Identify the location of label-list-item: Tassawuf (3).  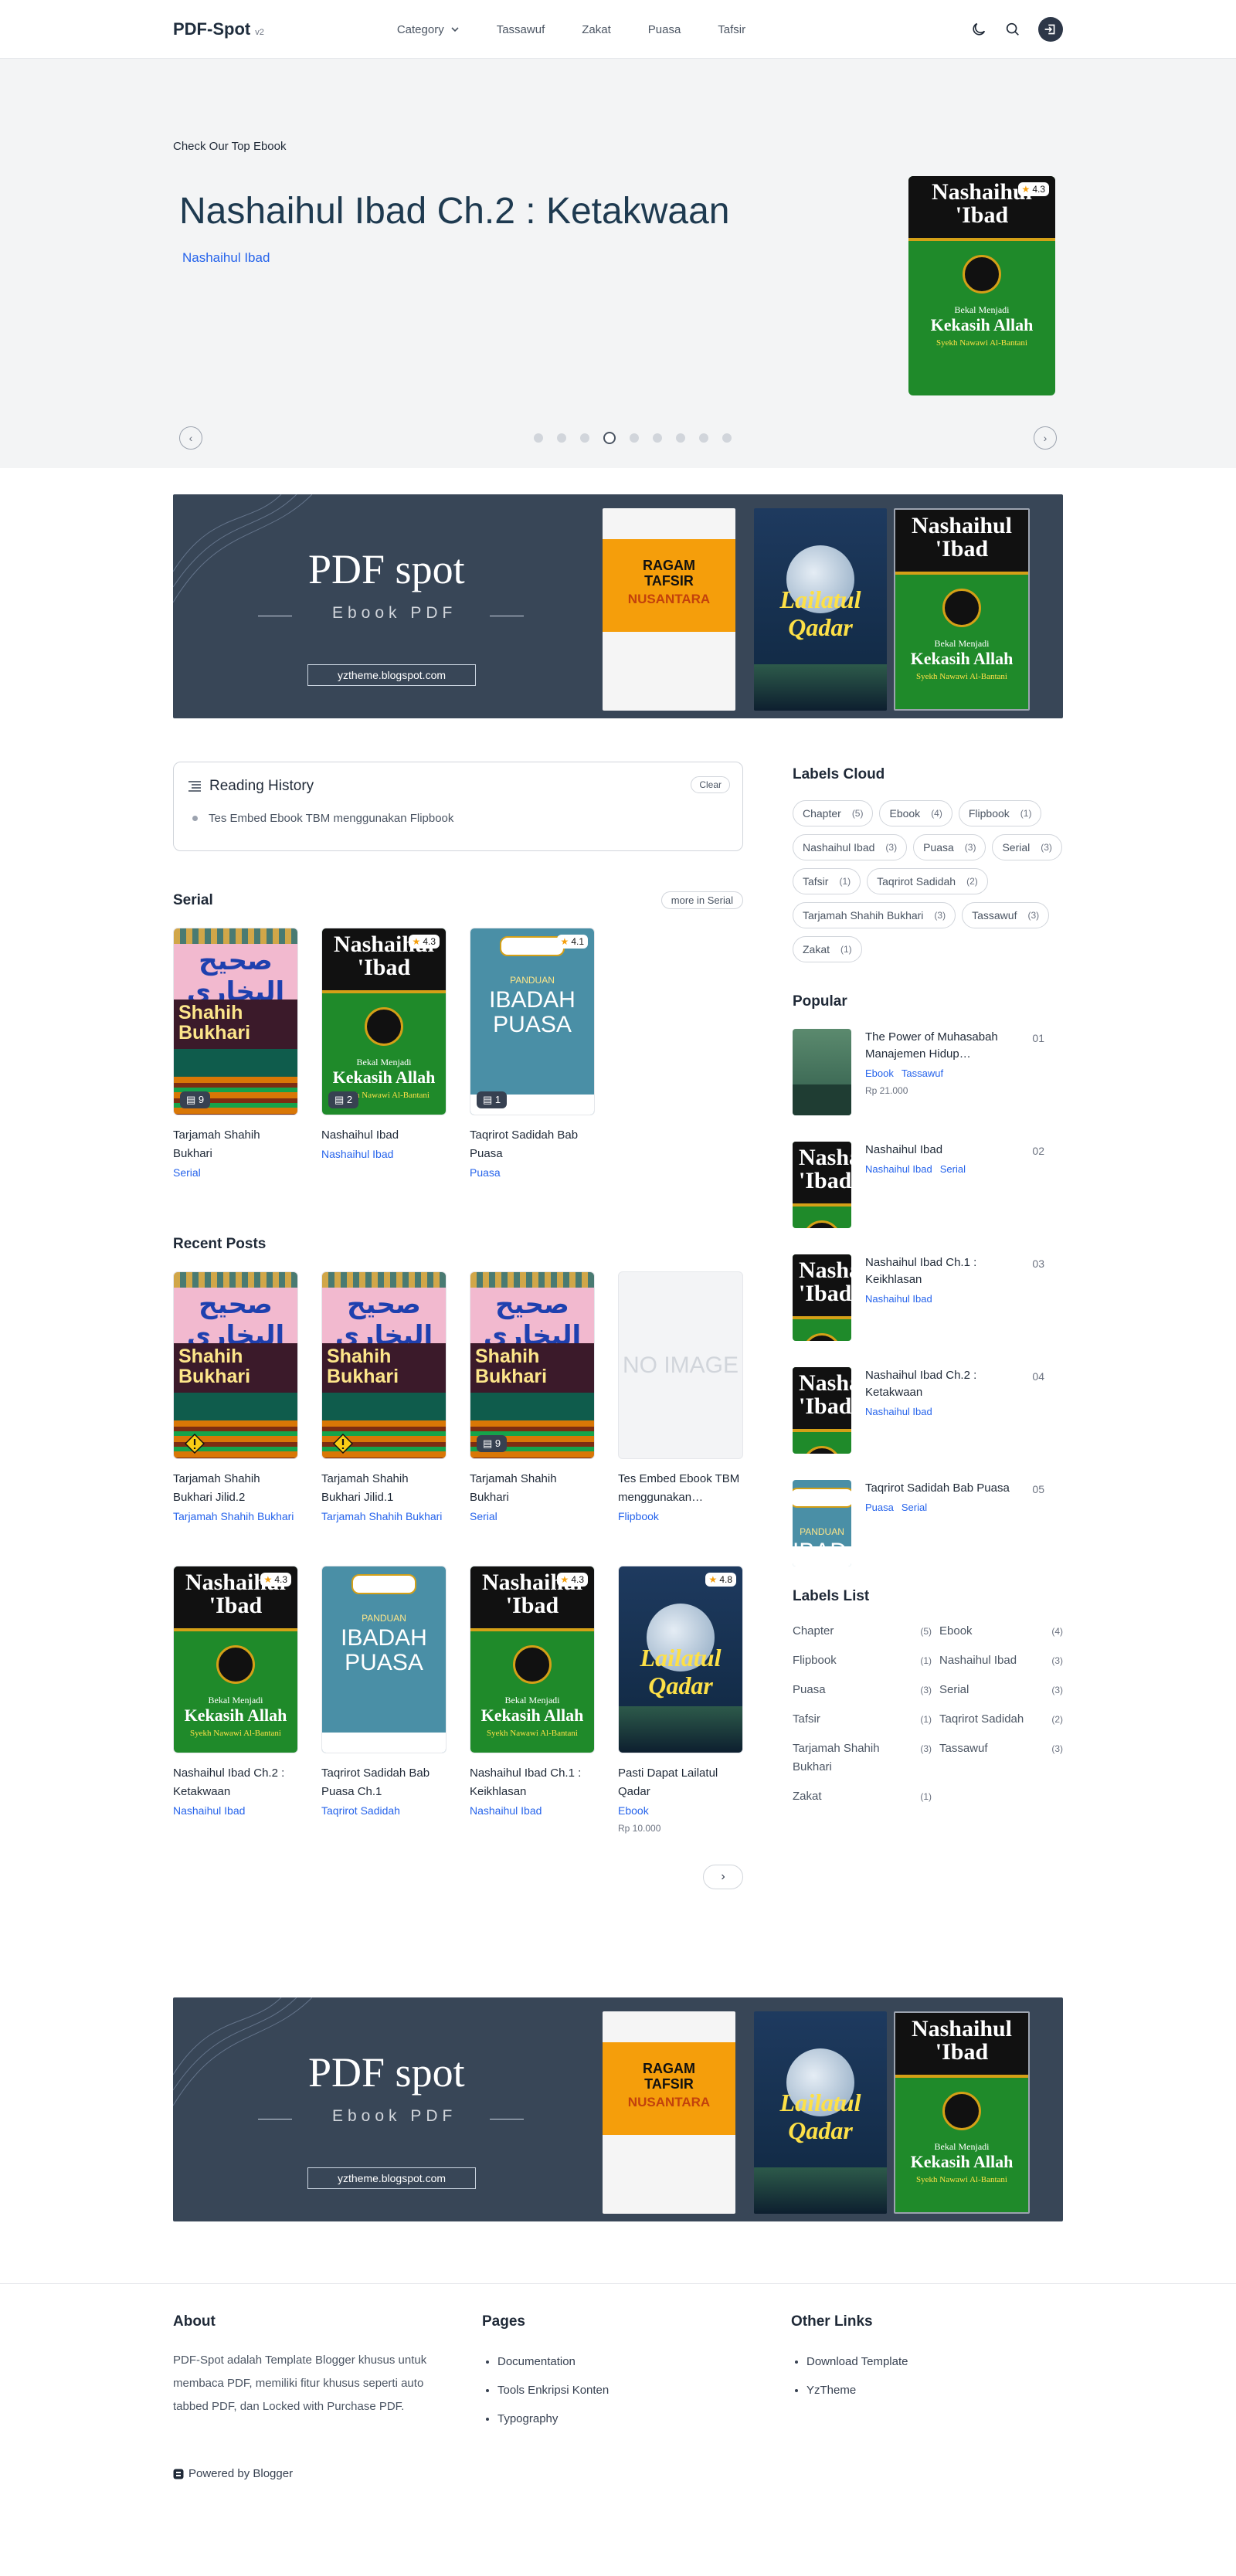
(1001, 1758).